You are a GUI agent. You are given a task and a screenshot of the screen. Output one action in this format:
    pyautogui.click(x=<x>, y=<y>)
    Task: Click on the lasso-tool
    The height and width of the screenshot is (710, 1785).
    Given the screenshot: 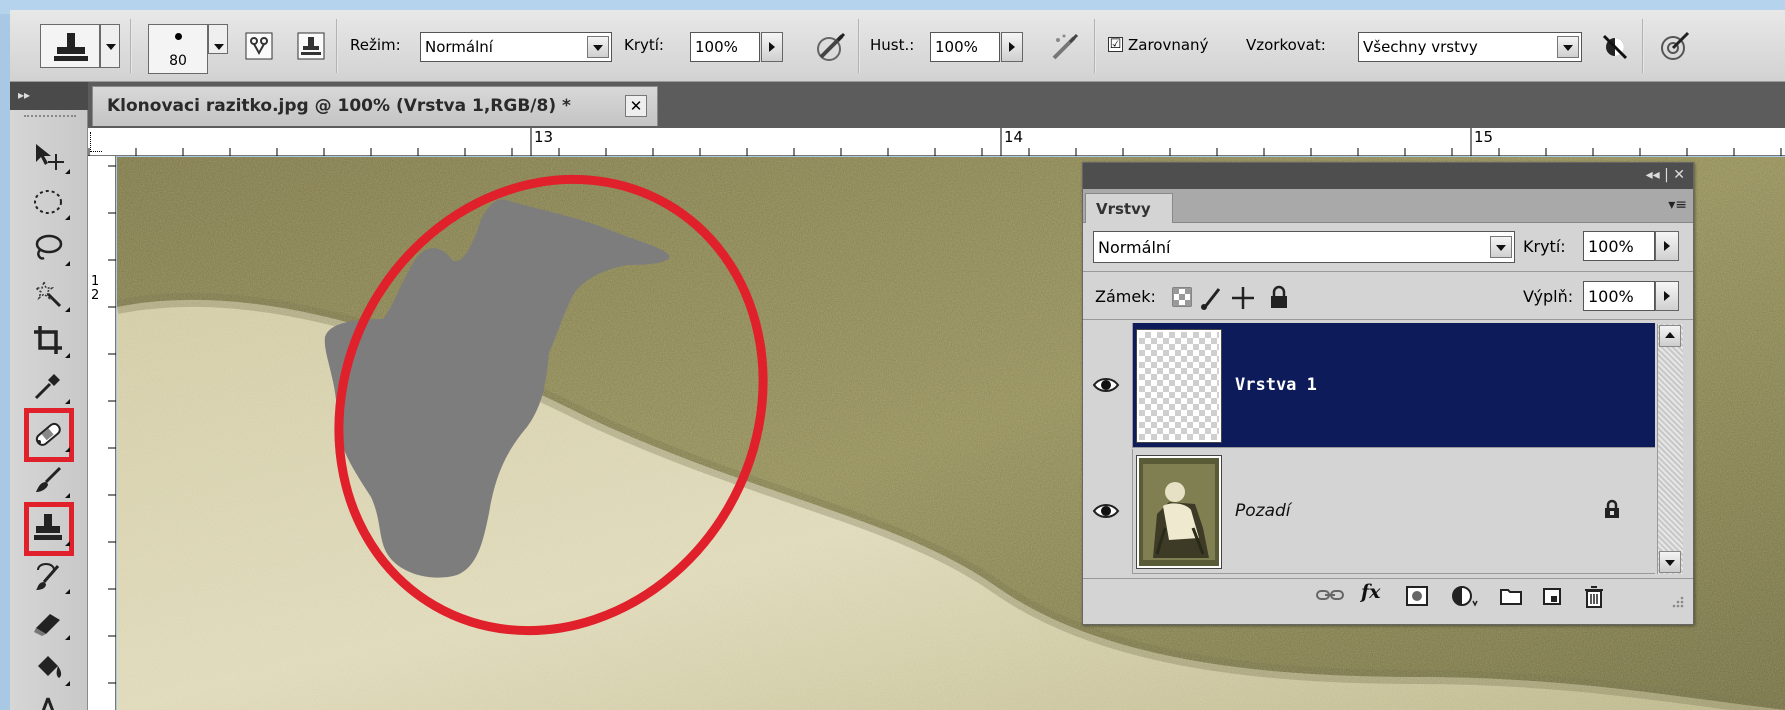 What is the action you would take?
    pyautogui.click(x=49, y=248)
    